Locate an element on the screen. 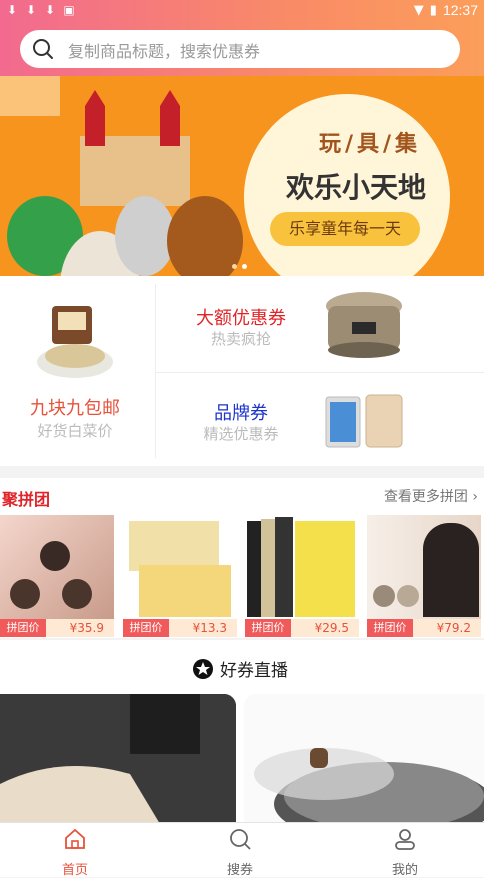 The width and height of the screenshot is (484, 878). promo-big-coupon: 大额优惠券 热卖疯抢 is located at coordinates (320, 323).